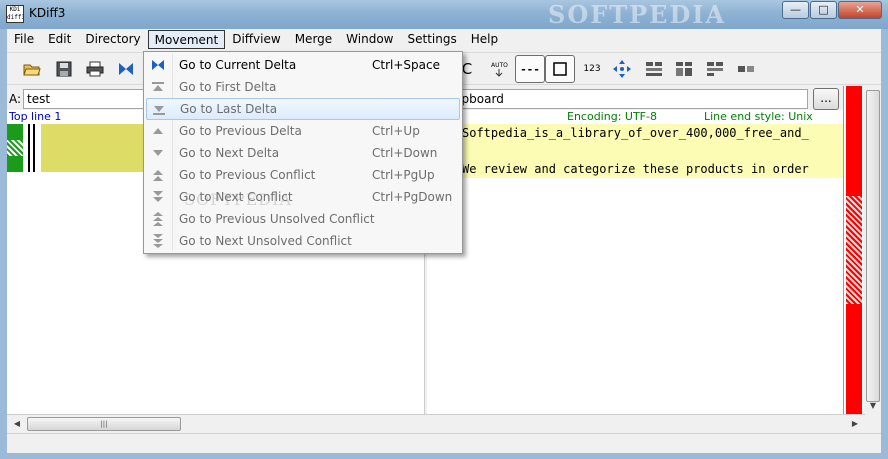  What do you see at coordinates (265, 241) in the screenshot?
I see `menu-item-label: Go to Next Unsolved Conflict` at bounding box center [265, 241].